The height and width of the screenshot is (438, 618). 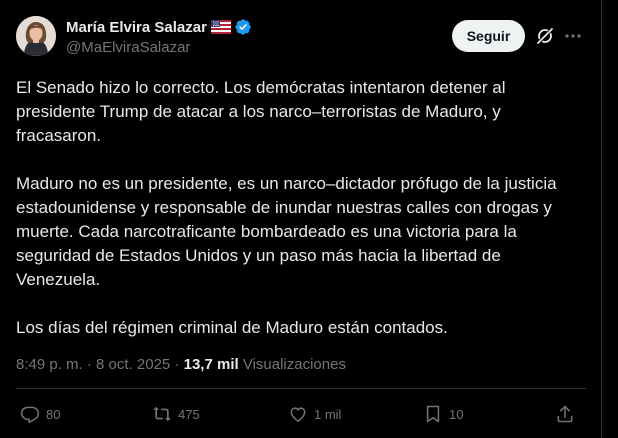 I want to click on reply-icon, so click(x=30, y=415).